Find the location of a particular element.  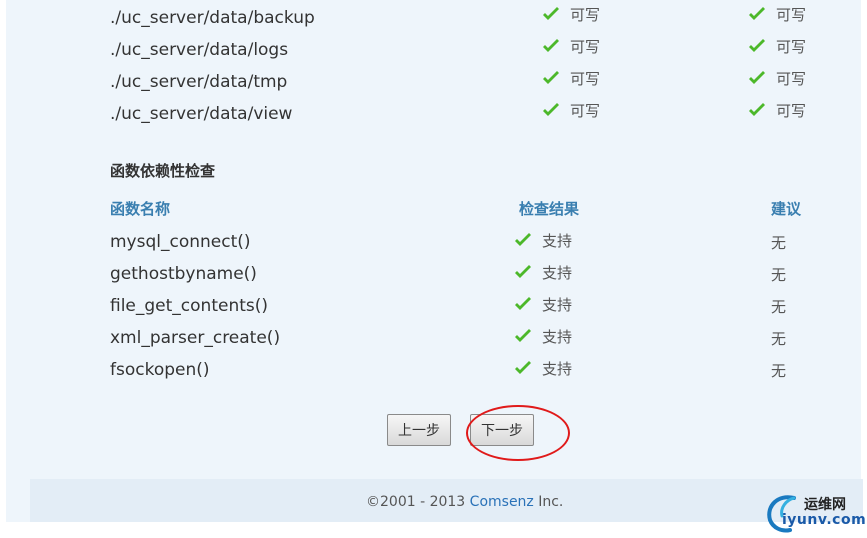

watermark-logo: 运维网 iyunv.com is located at coordinates (815, 512).